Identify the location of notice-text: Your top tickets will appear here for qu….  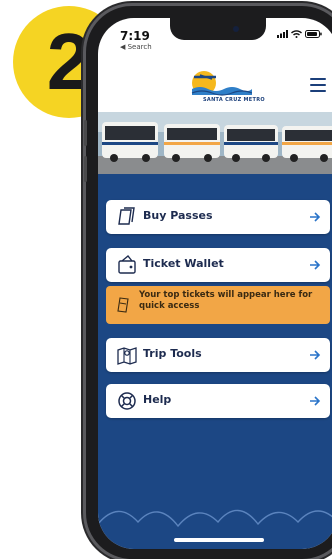
(226, 300).